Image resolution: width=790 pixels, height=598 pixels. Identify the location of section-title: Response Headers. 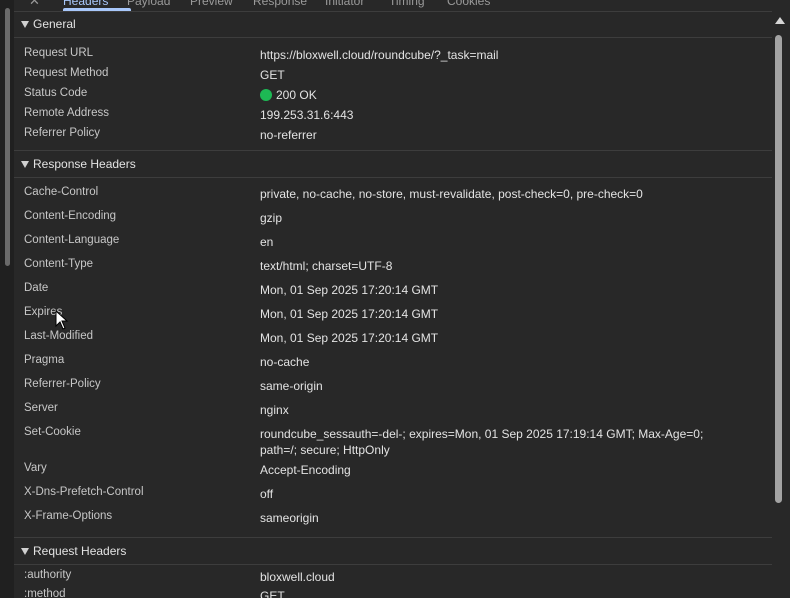
(84, 164).